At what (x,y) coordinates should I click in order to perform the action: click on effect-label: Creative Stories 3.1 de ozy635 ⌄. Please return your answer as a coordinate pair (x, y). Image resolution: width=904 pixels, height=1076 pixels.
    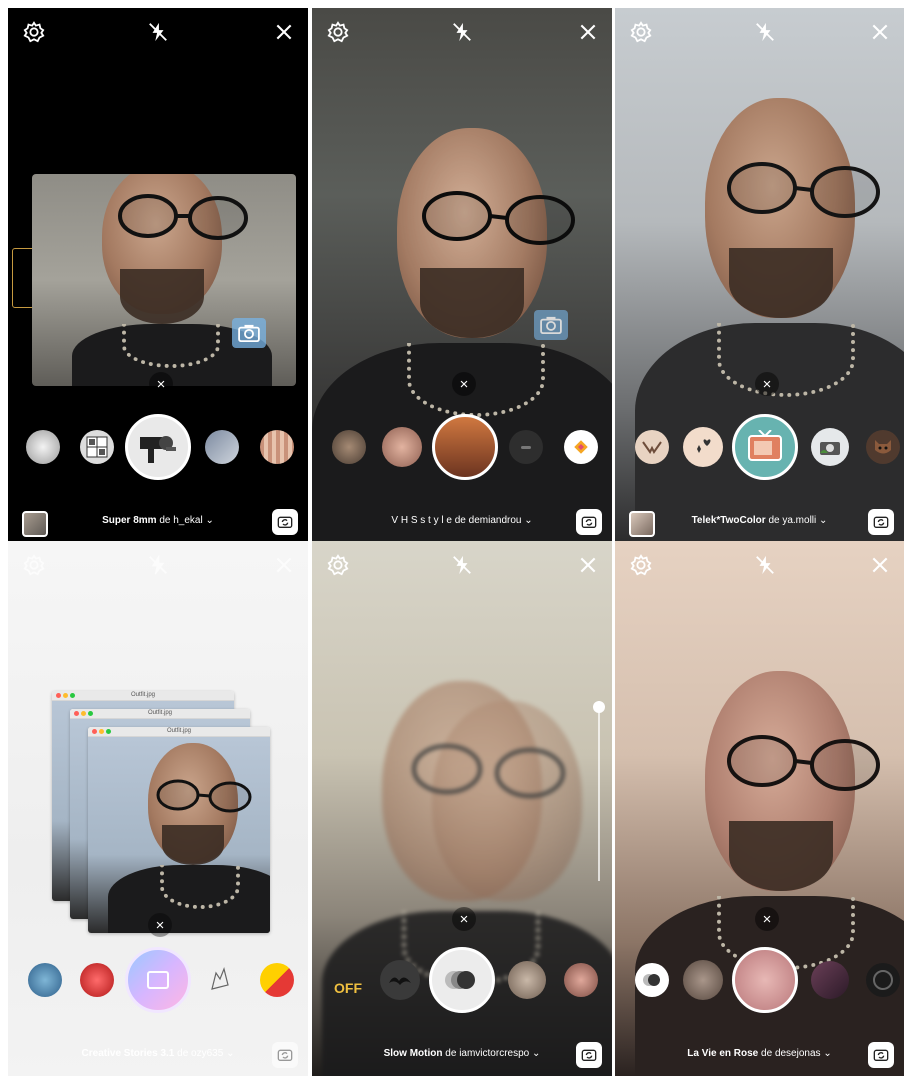
    Looking at the image, I should click on (158, 1053).